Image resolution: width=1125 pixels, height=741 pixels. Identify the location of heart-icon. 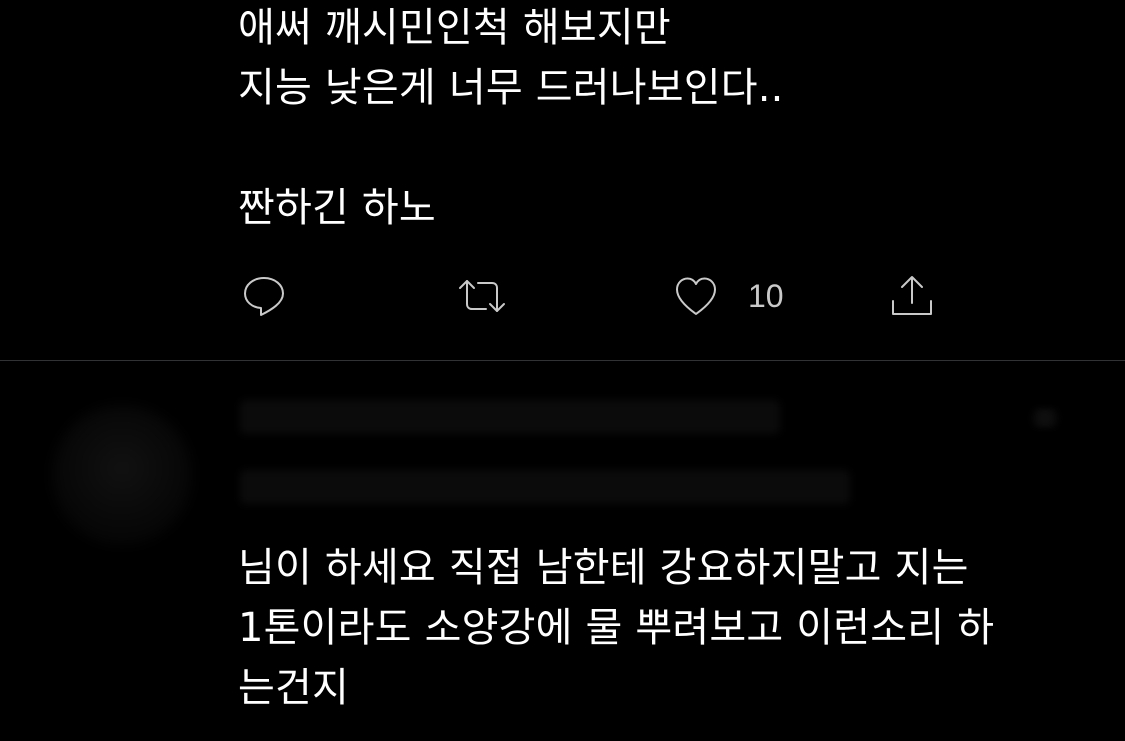
(696, 296).